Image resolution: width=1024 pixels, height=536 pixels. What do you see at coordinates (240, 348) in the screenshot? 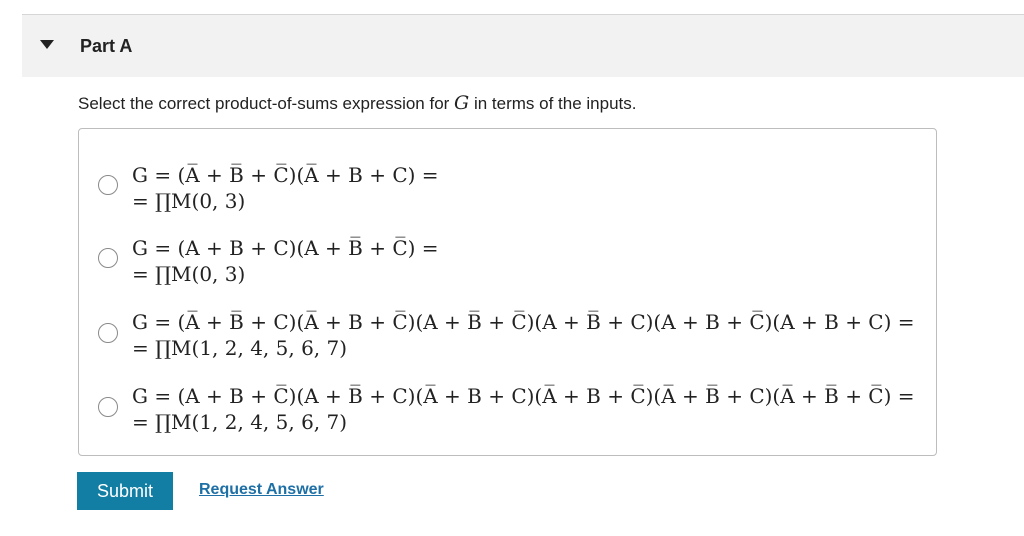
I see `option-3-line2: = ∏M(1, 2, 4, 5, 6, 7)` at bounding box center [240, 348].